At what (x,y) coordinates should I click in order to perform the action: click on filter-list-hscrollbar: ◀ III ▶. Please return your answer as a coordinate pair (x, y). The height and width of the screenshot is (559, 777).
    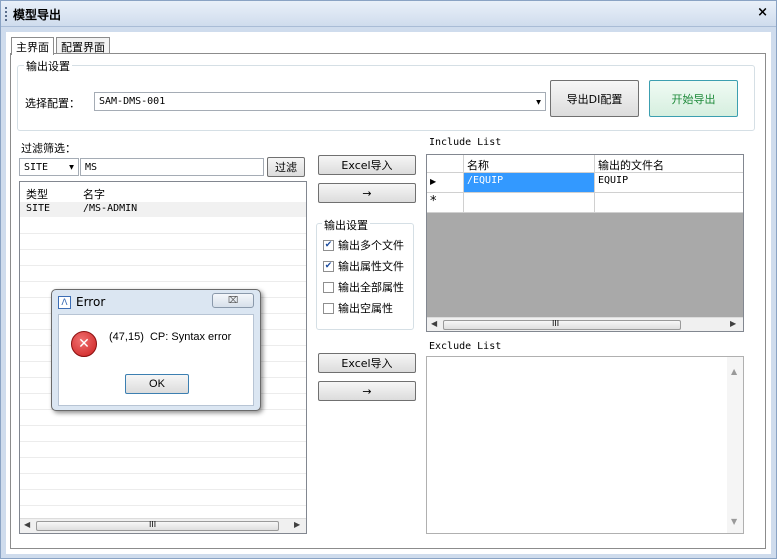
    Looking at the image, I should click on (163, 525).